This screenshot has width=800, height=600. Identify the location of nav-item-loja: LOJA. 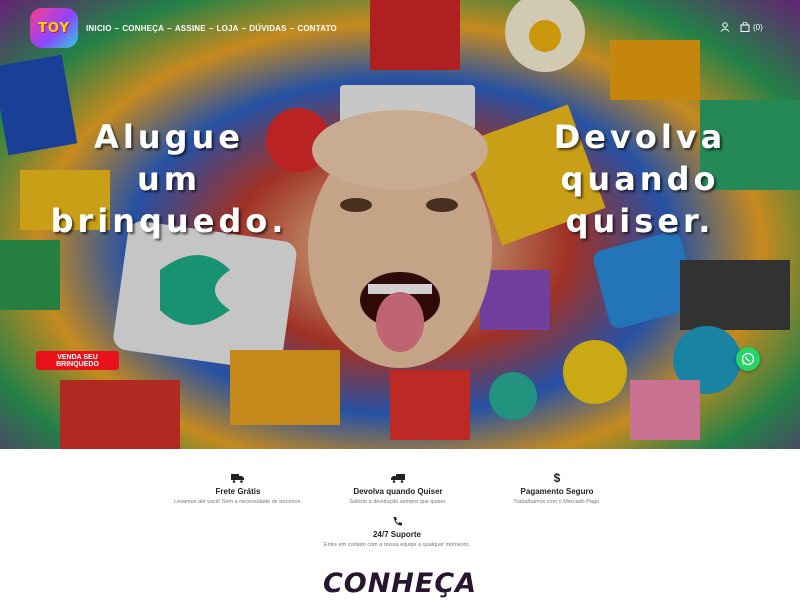
(227, 28).